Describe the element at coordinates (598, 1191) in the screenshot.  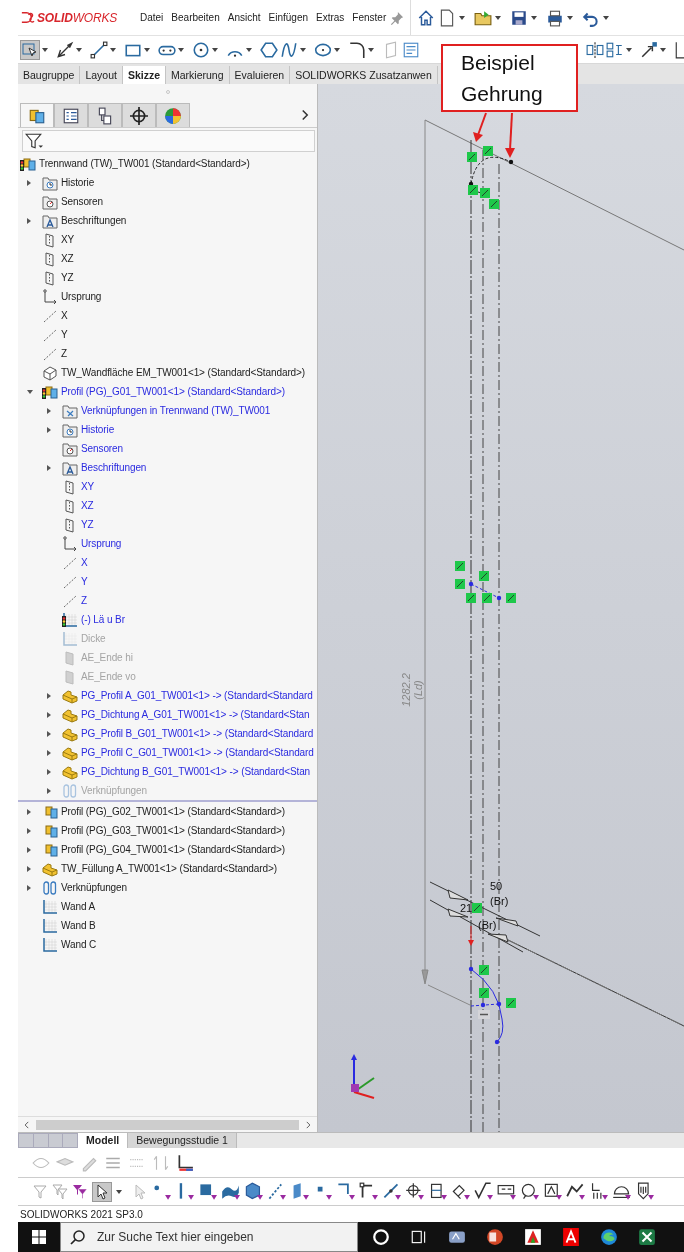
I see `hatch-filter-icon` at that location.